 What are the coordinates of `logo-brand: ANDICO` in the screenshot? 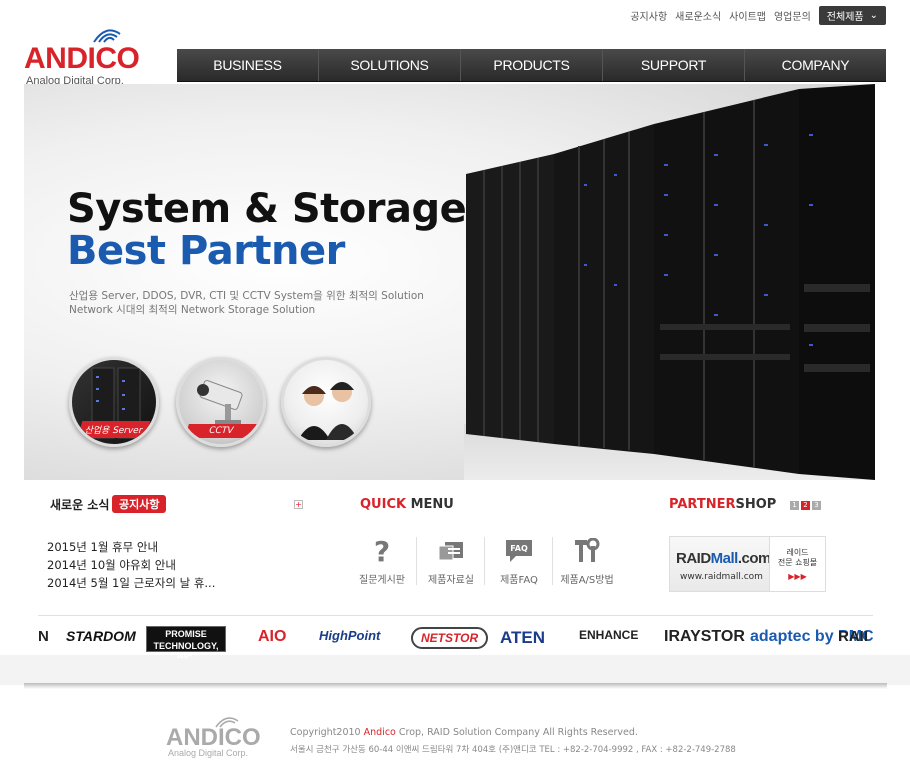 It's located at (82, 58).